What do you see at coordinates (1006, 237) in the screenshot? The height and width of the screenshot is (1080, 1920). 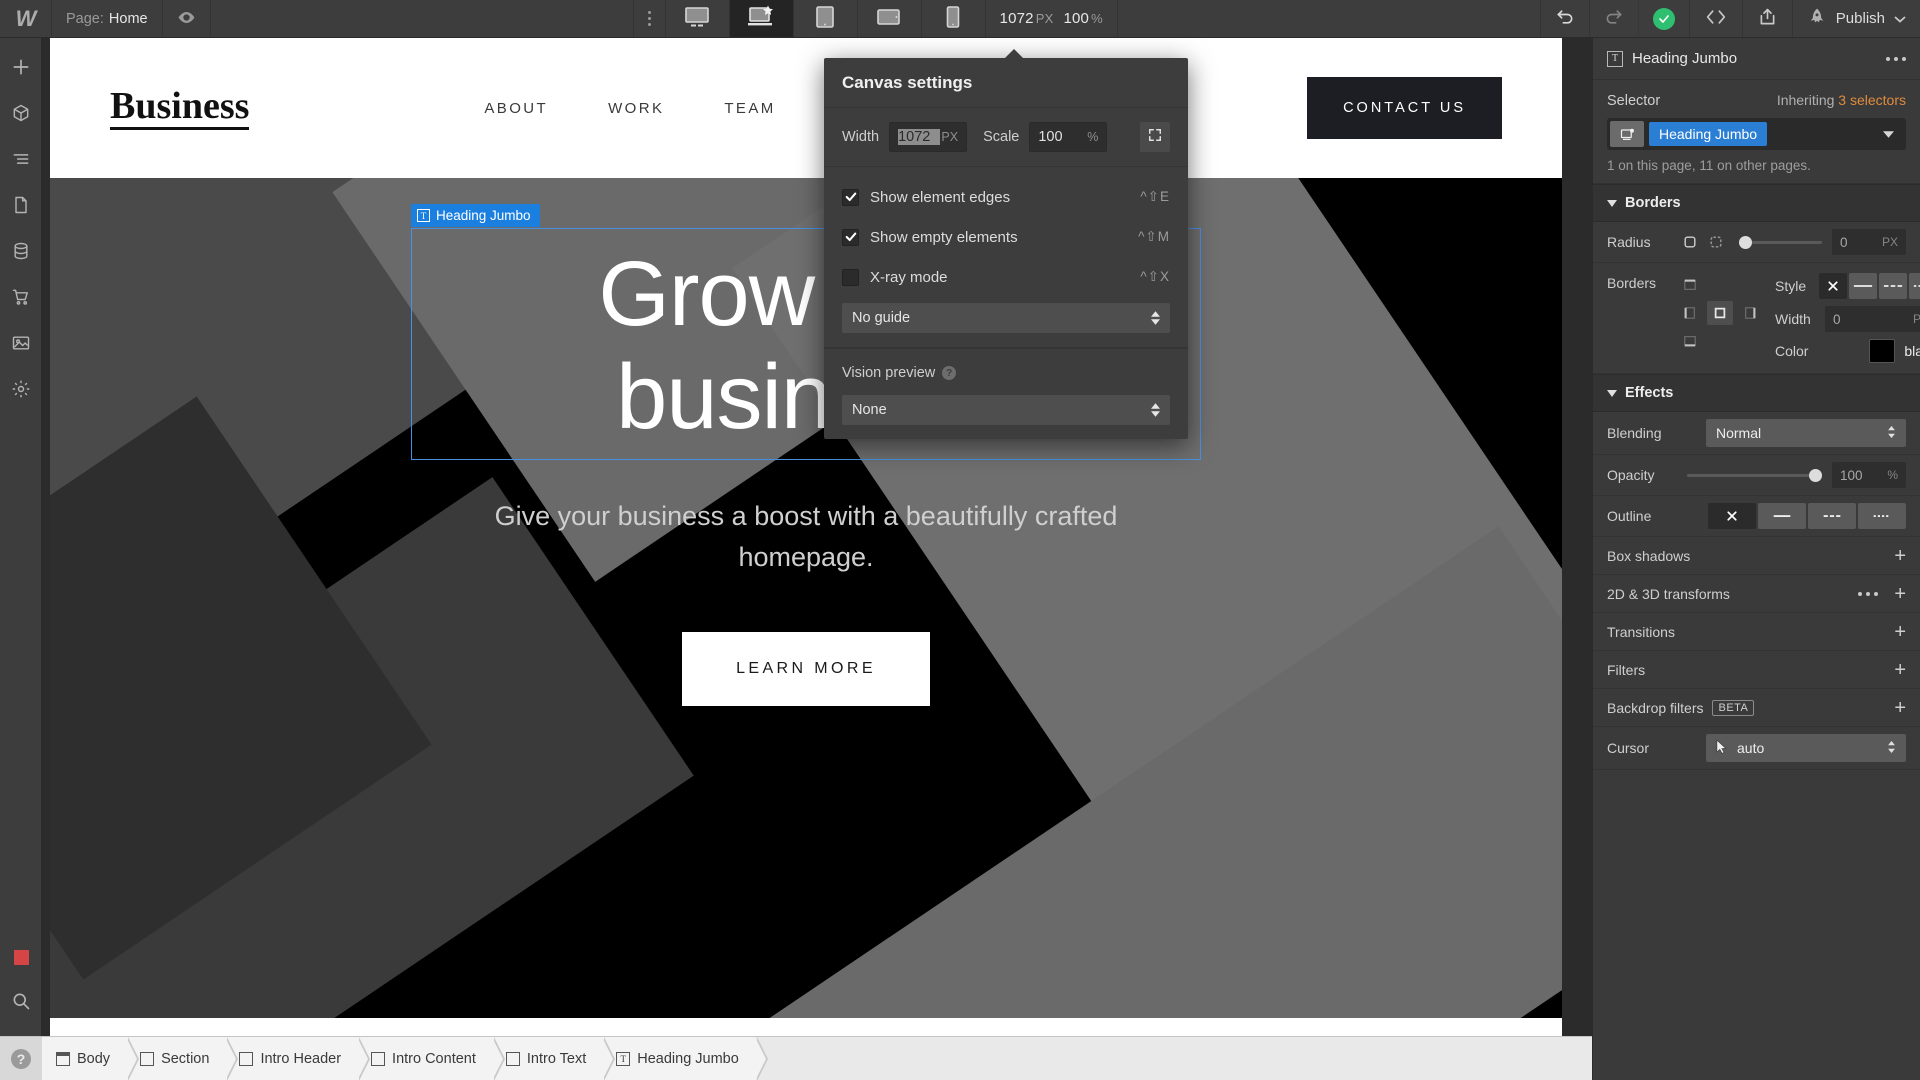 I see `show-empty-elements-row: Show empty elements ^⇧M` at bounding box center [1006, 237].